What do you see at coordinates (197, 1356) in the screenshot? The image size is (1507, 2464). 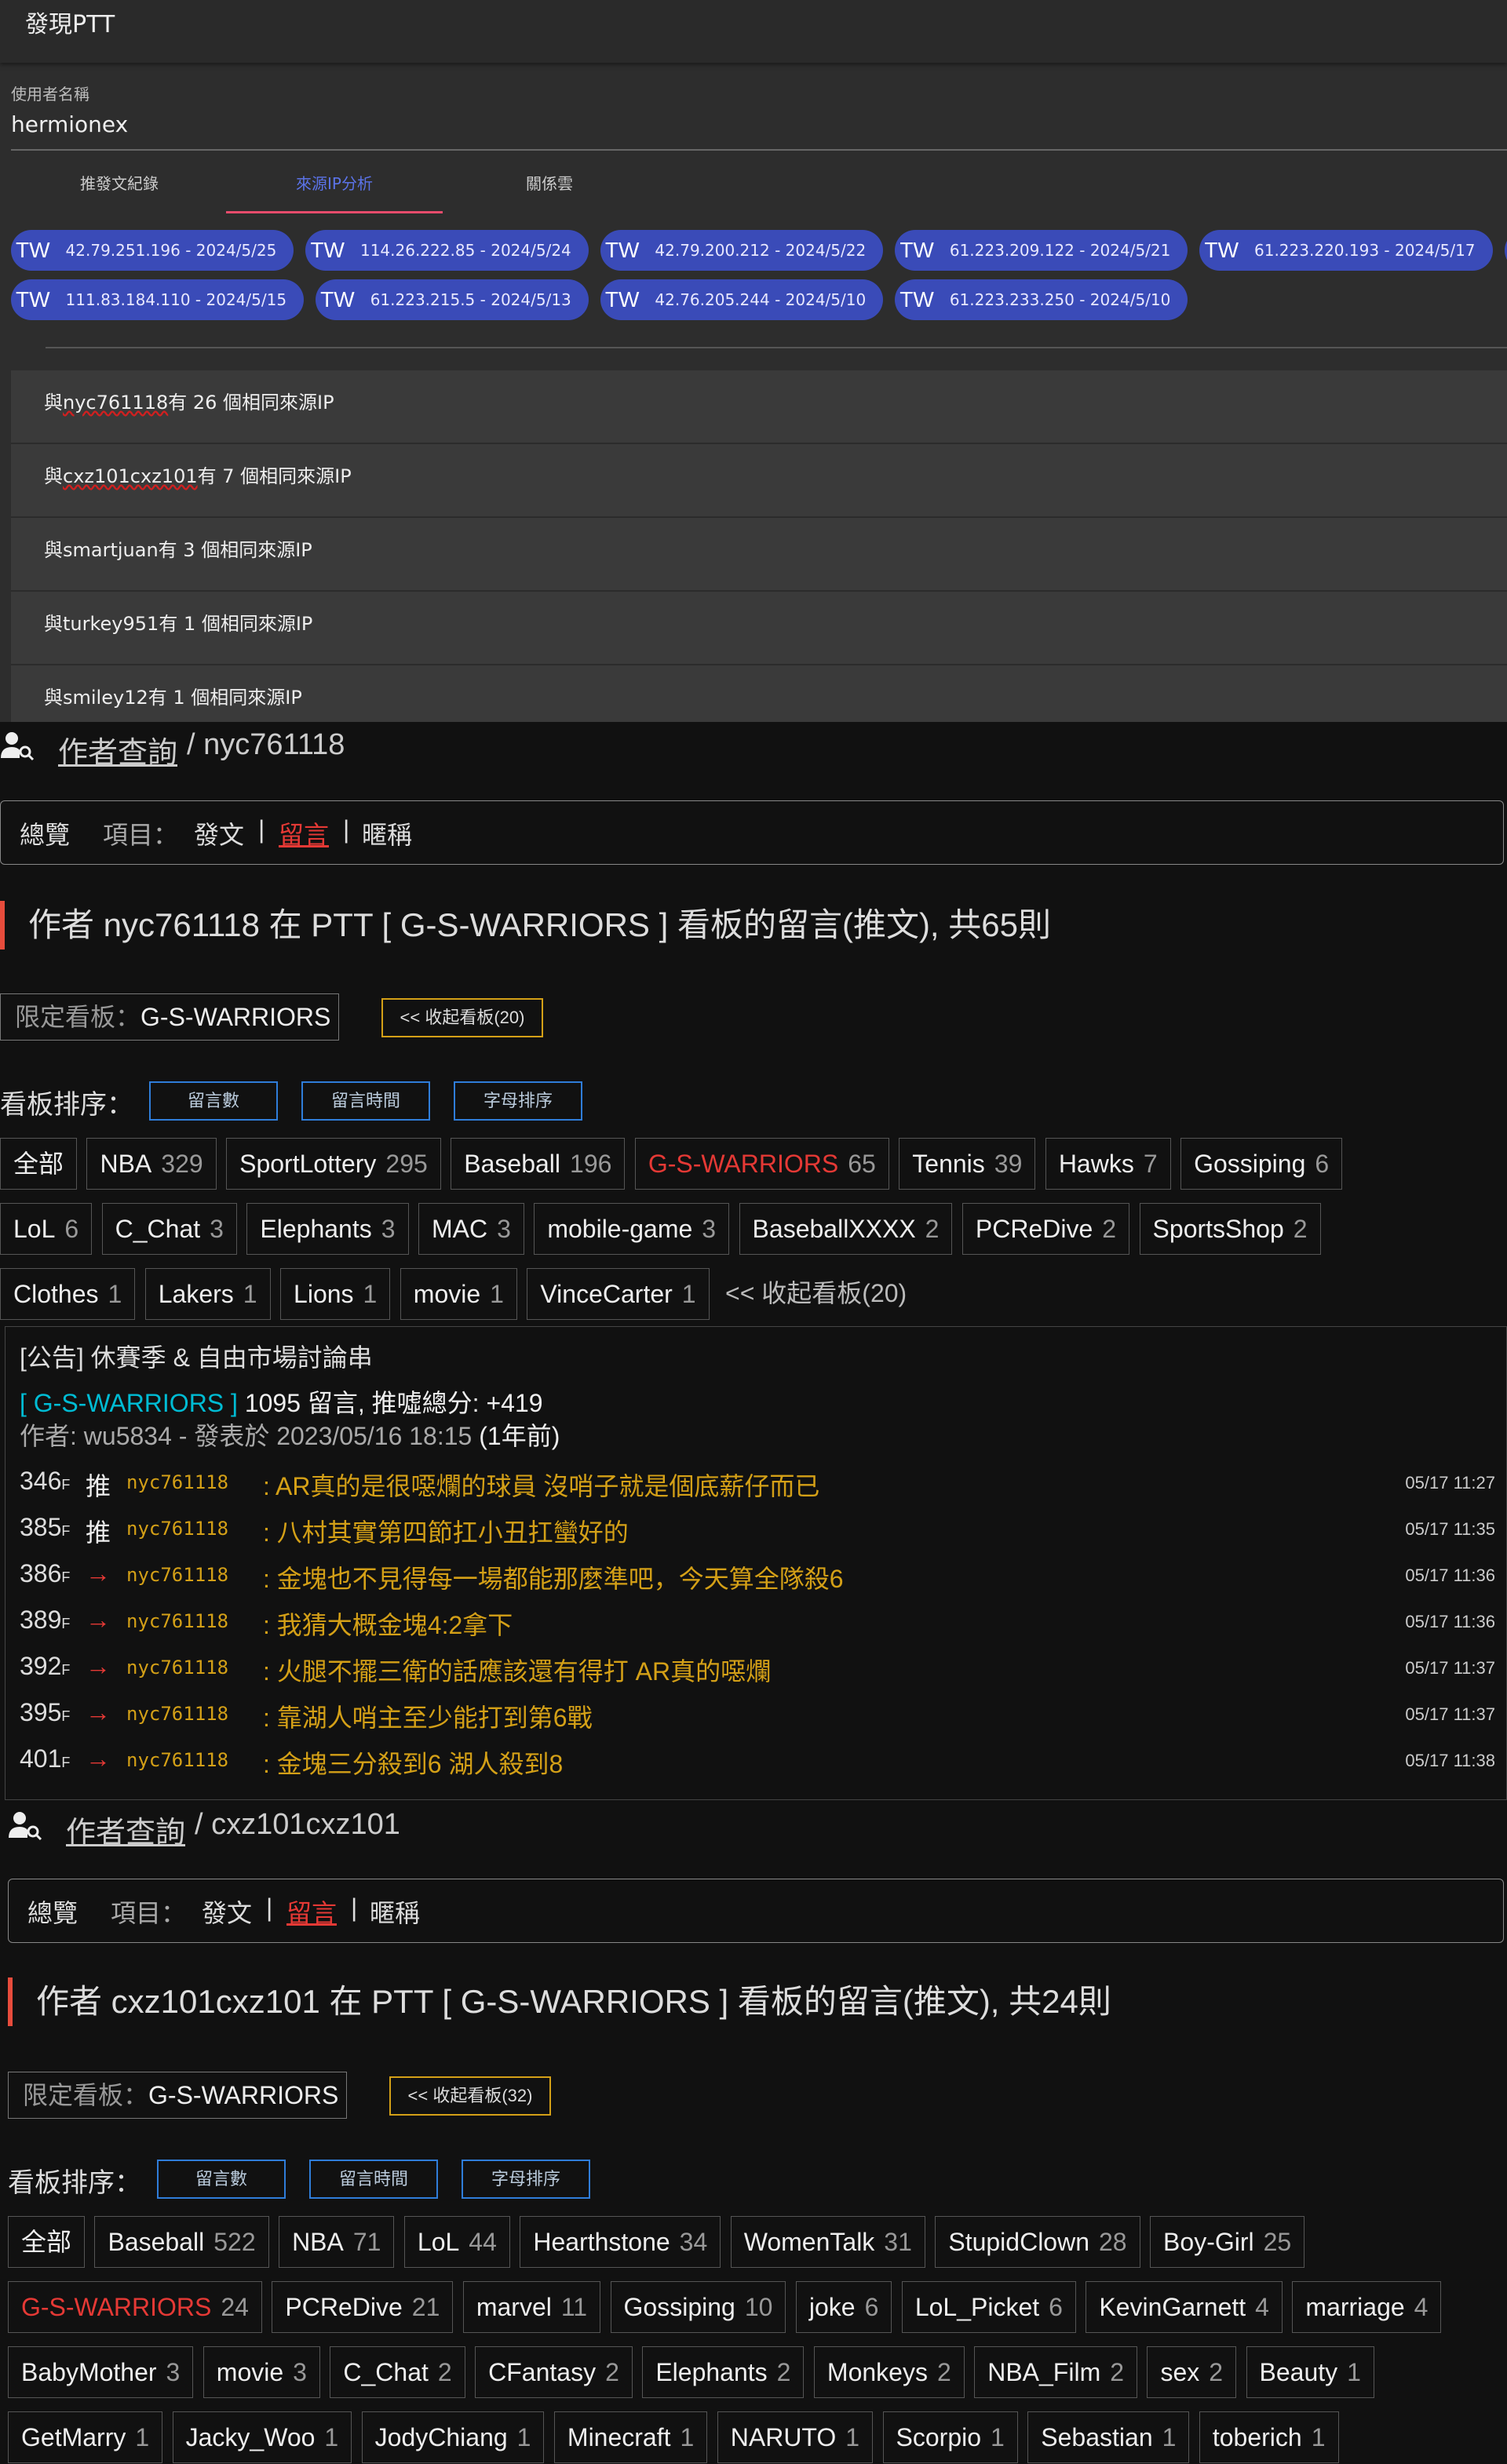 I see `post-title: [公告] 休賽季 & 自由市場討論串` at bounding box center [197, 1356].